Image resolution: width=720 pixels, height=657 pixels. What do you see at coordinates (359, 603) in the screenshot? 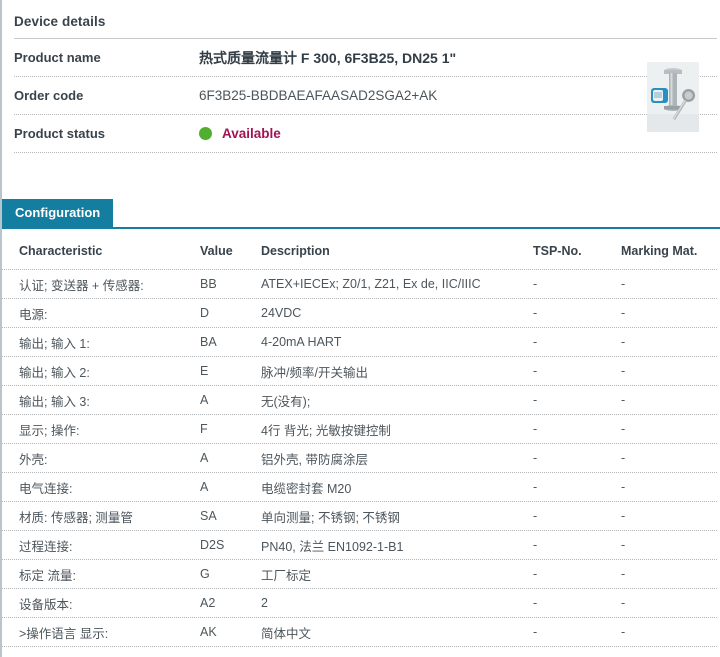
I see `table-row: 设备版本: A2 2 - -` at bounding box center [359, 603].